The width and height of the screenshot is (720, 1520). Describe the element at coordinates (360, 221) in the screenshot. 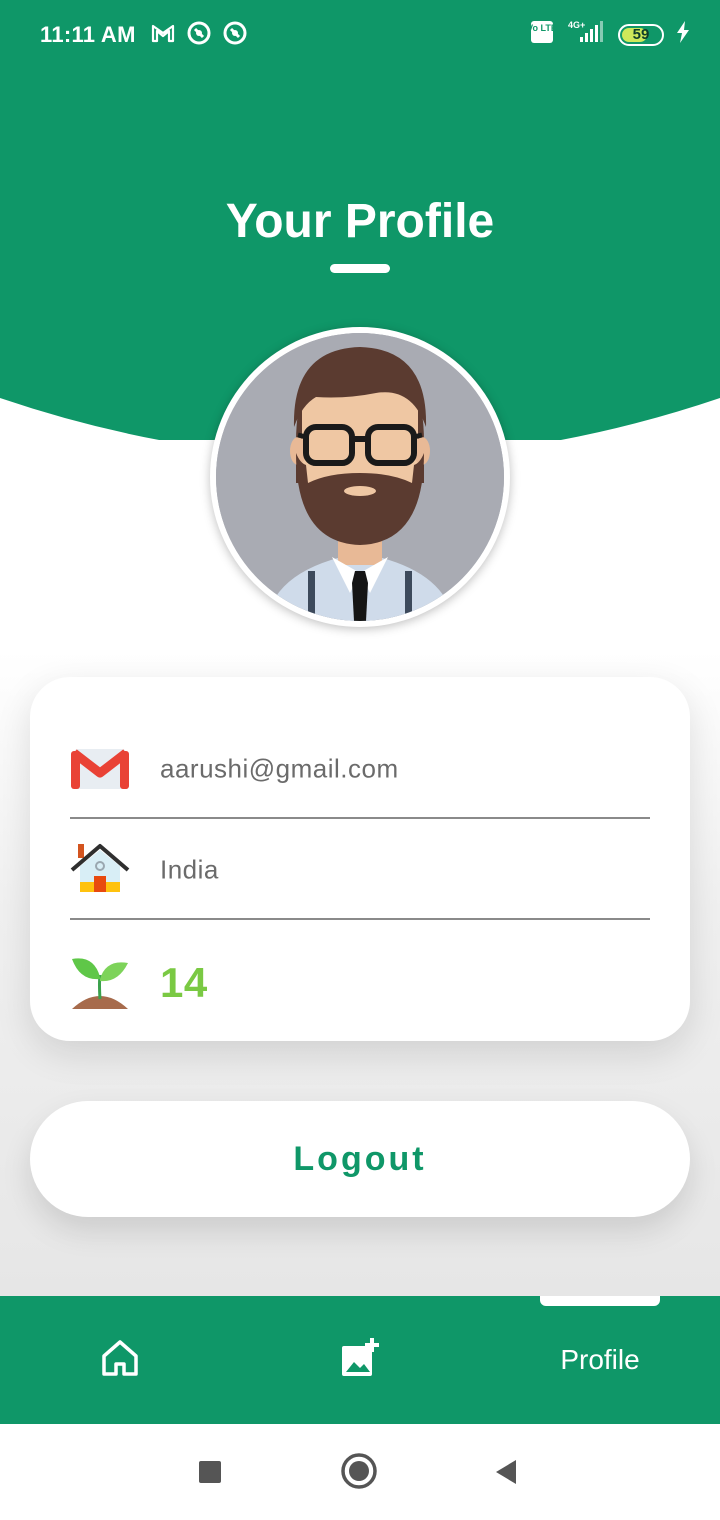

I see `page-title: Your Profile` at that location.